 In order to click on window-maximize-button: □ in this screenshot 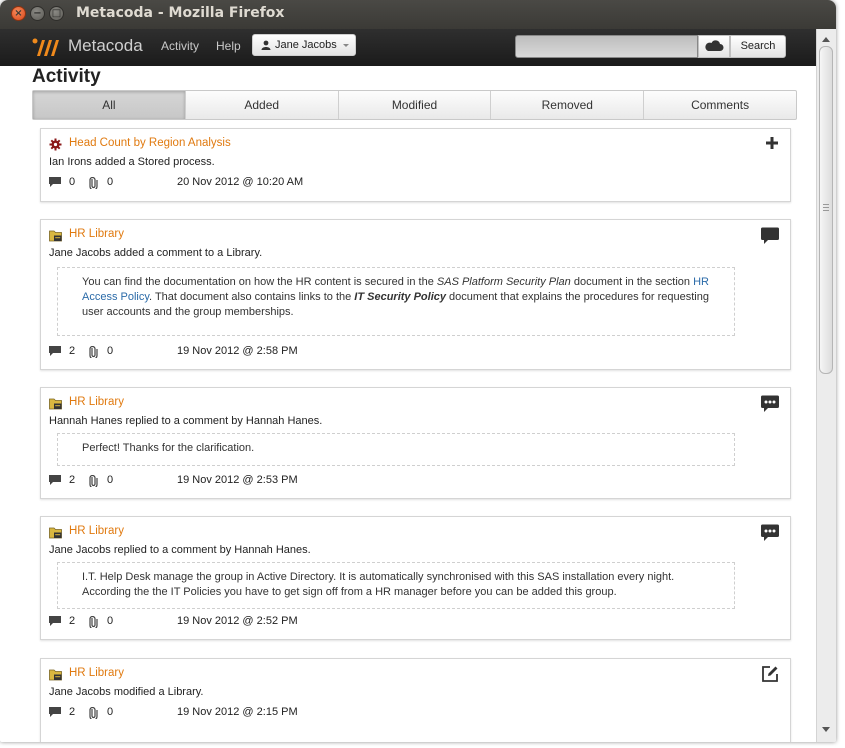, I will do `click(56, 13)`.